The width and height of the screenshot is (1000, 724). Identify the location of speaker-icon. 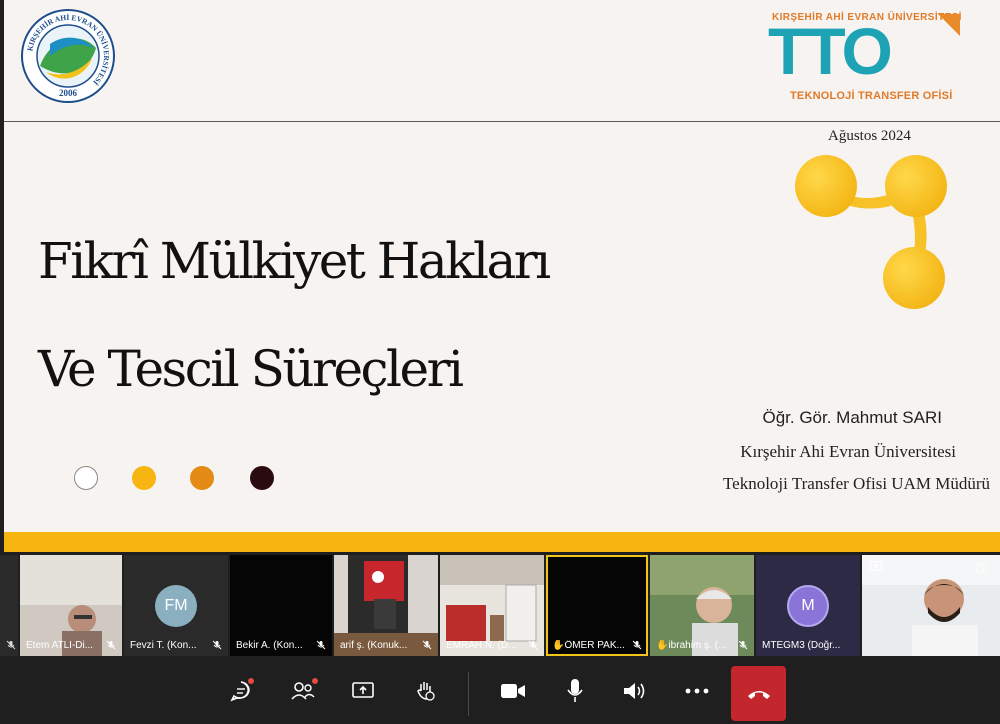
(634, 691).